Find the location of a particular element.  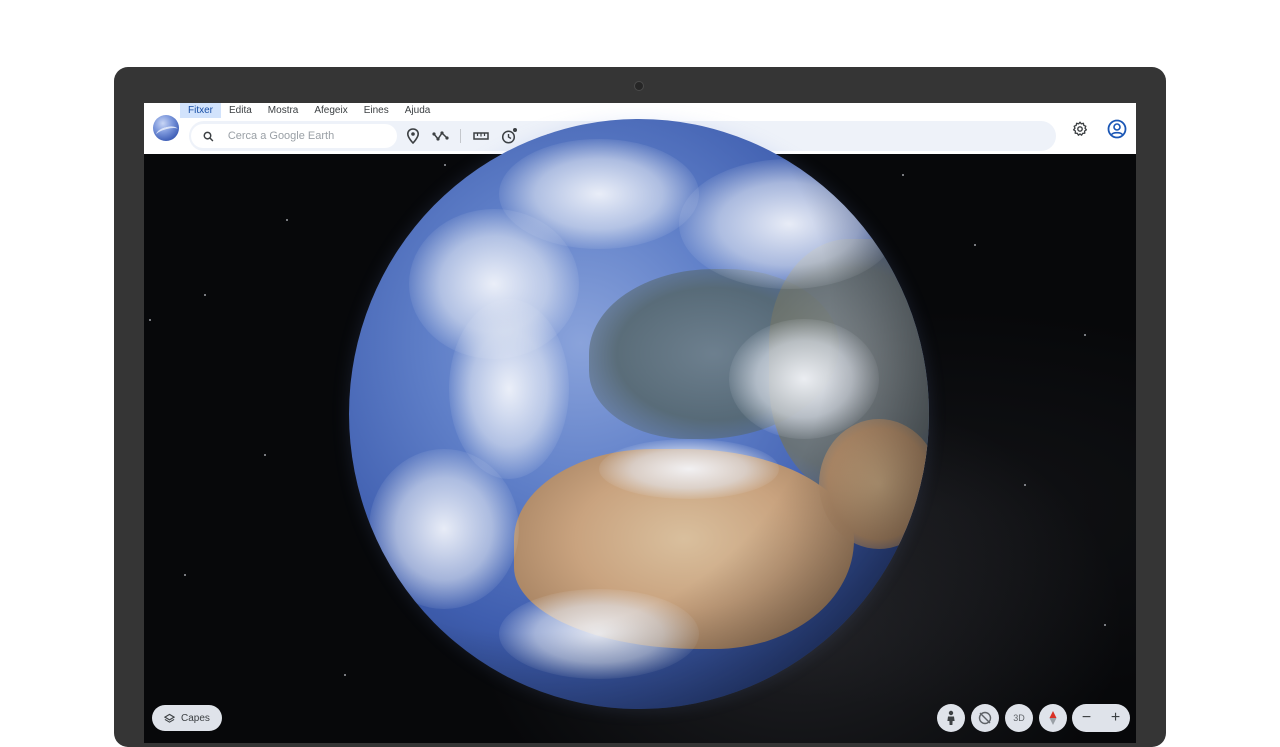

menu-item-tools: Eines is located at coordinates (376, 110).